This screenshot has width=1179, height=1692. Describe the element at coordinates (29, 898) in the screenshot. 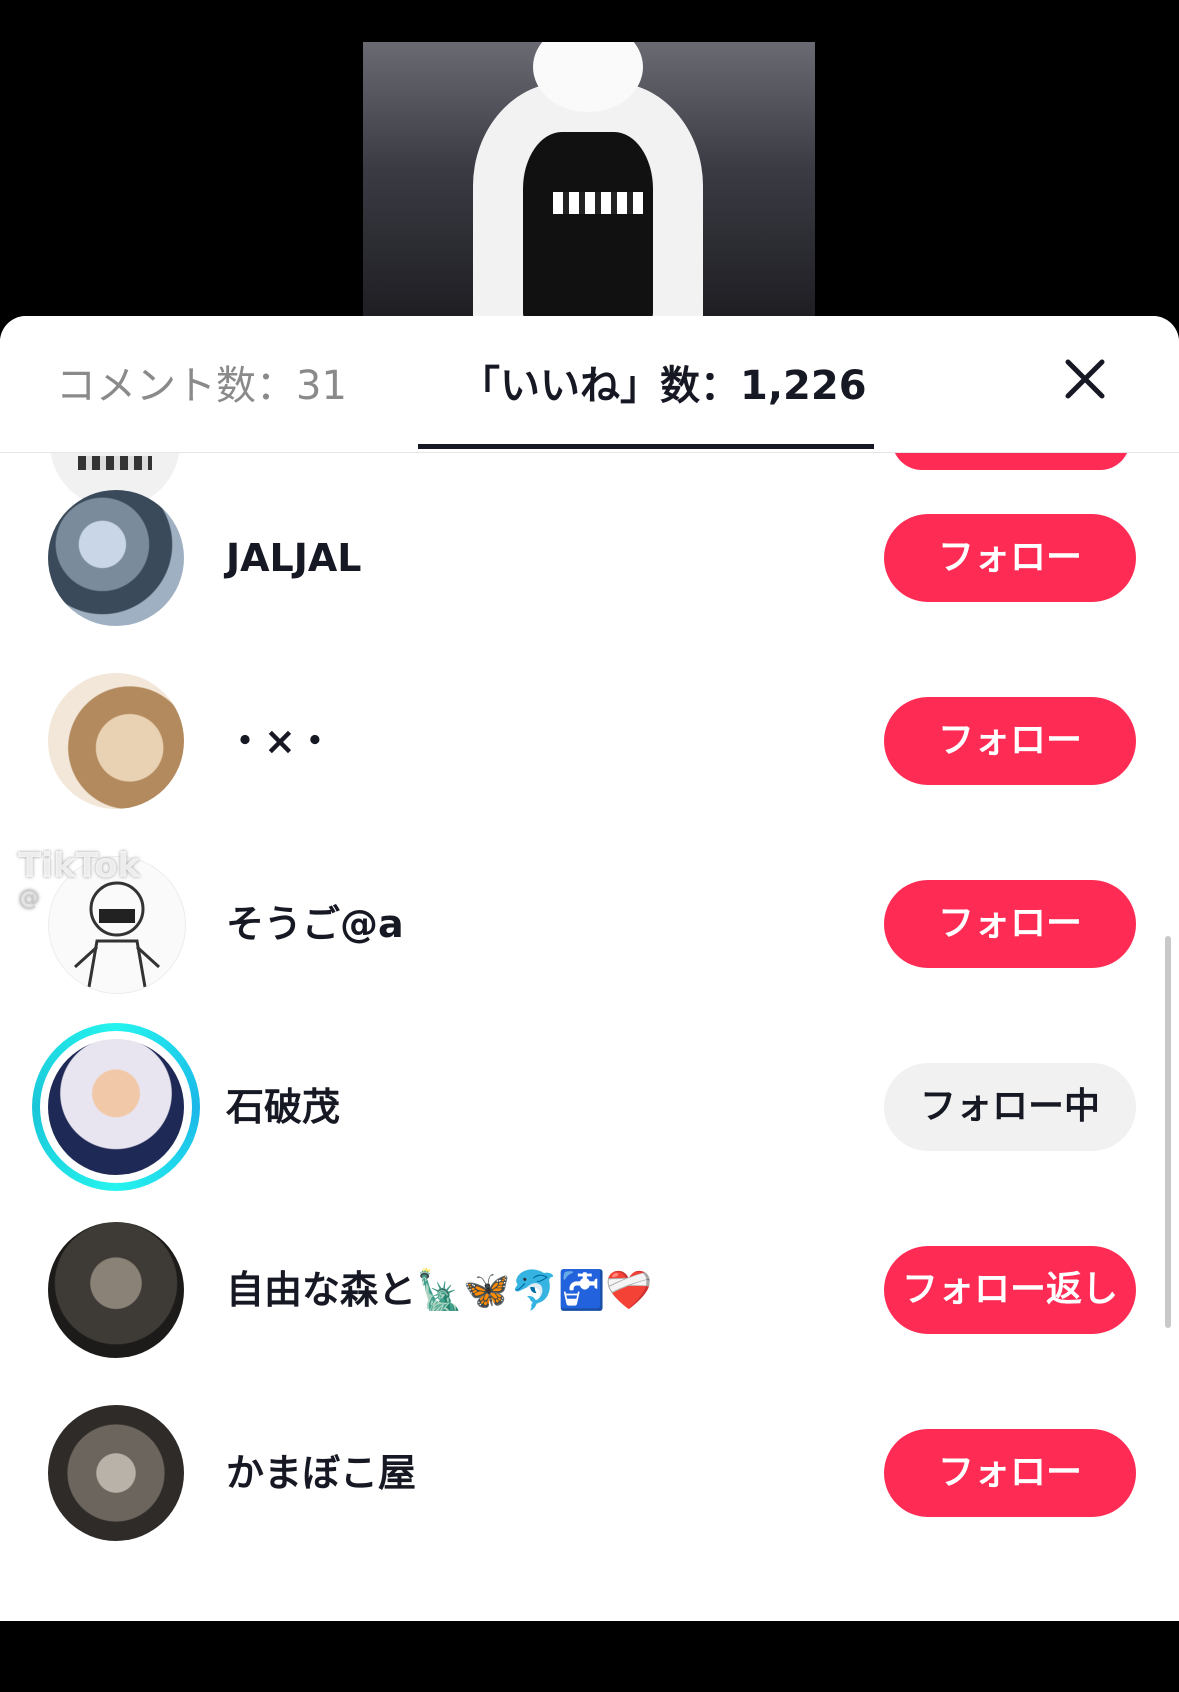

I see `watermark-handle: @` at that location.